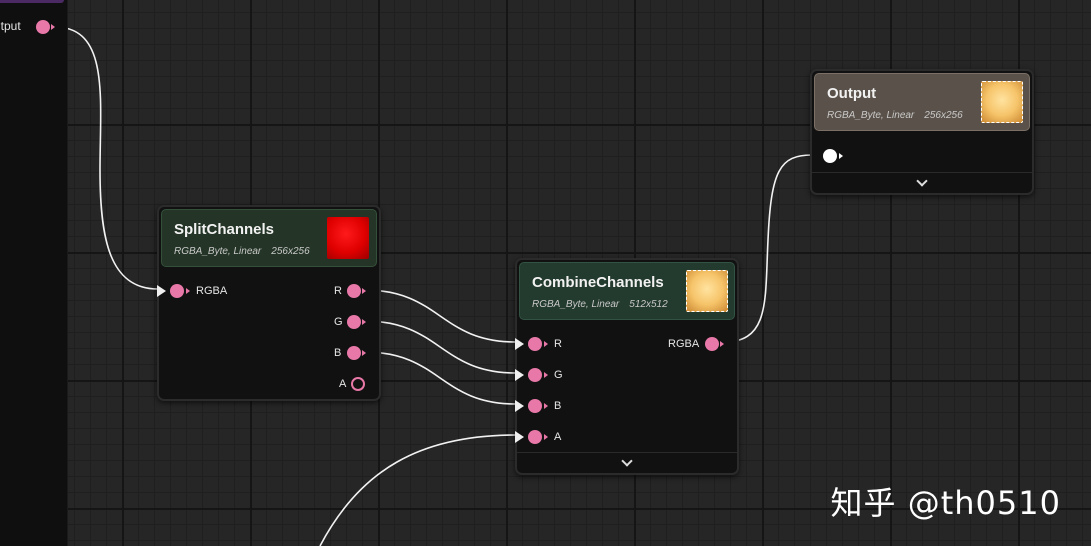 The width and height of the screenshot is (1091, 546). Describe the element at coordinates (106, 158) in the screenshot. I see `wire-left-output-to-split` at that location.